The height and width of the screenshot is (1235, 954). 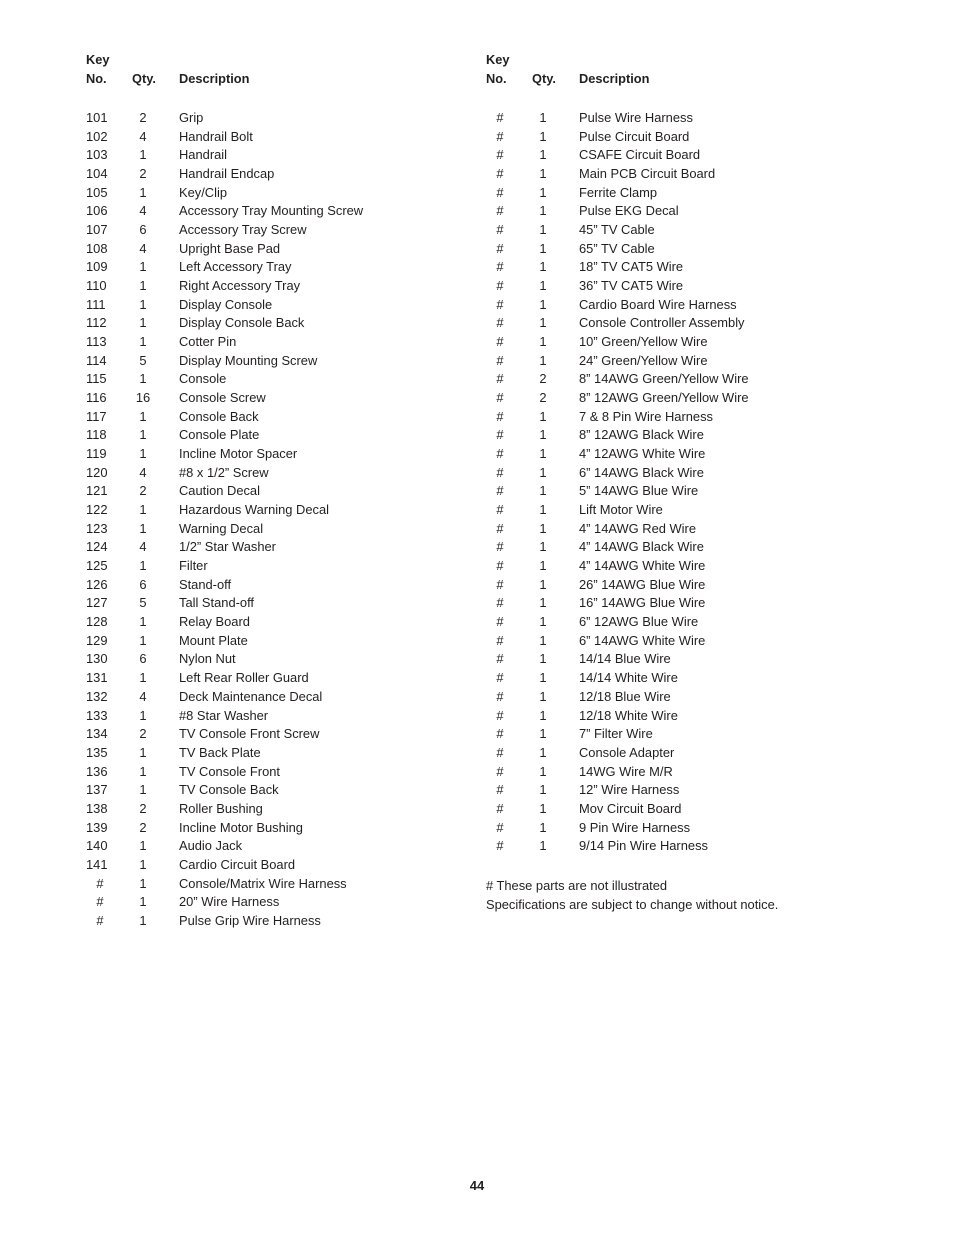 I want to click on cell-key-number: 131, so click(x=97, y=678).